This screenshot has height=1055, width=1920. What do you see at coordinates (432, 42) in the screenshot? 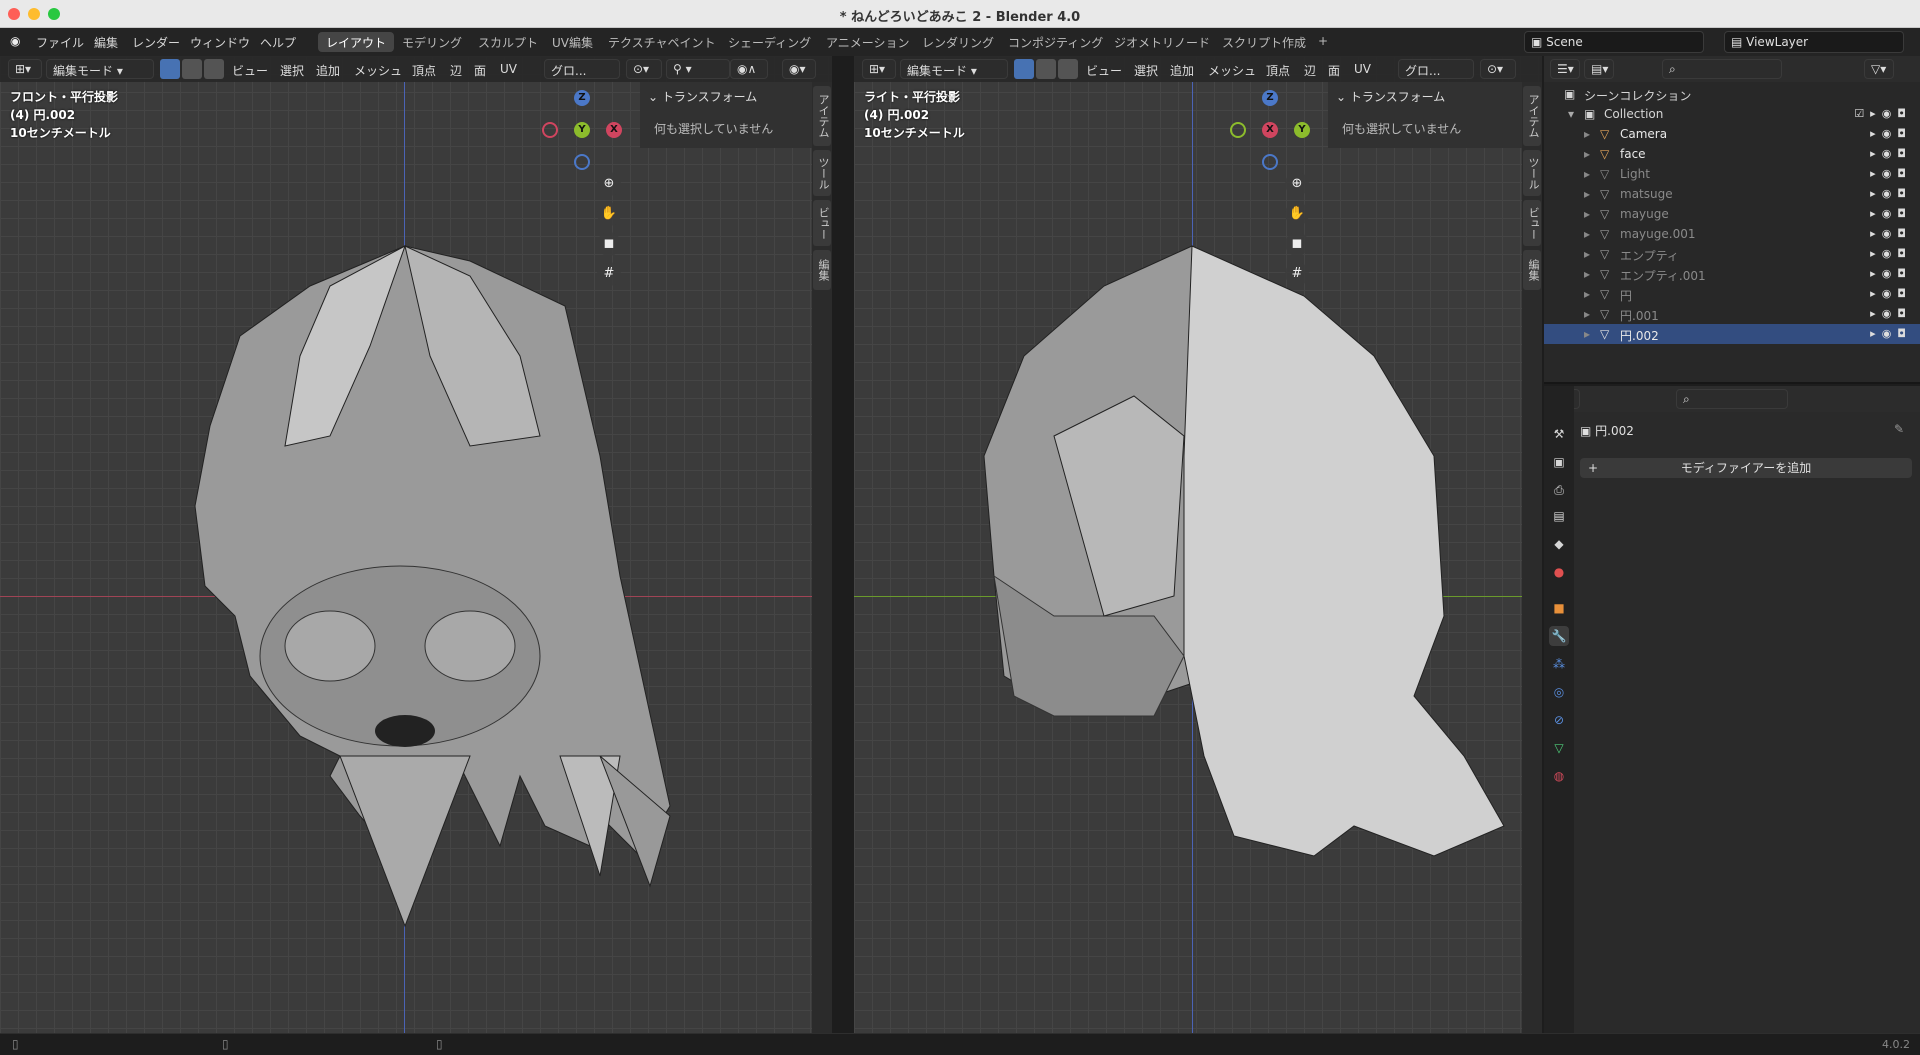
I see `tab-modeling: モデリング` at bounding box center [432, 42].